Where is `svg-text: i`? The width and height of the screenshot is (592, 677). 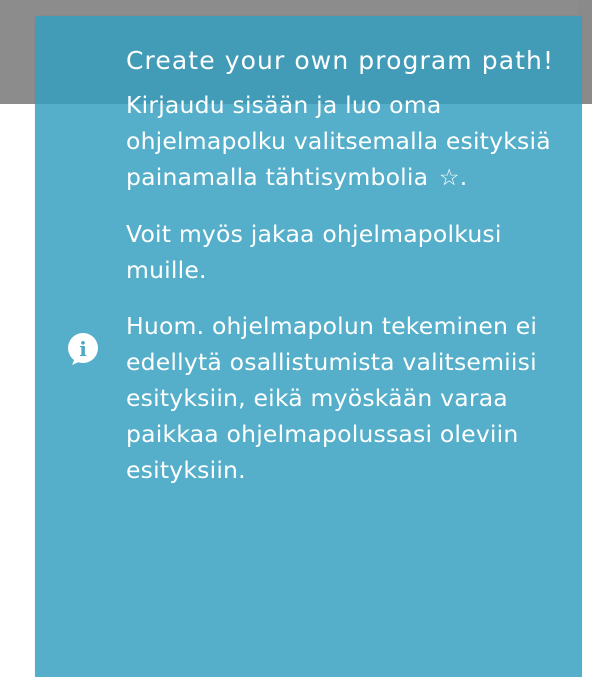
svg-text: i is located at coordinates (83, 349).